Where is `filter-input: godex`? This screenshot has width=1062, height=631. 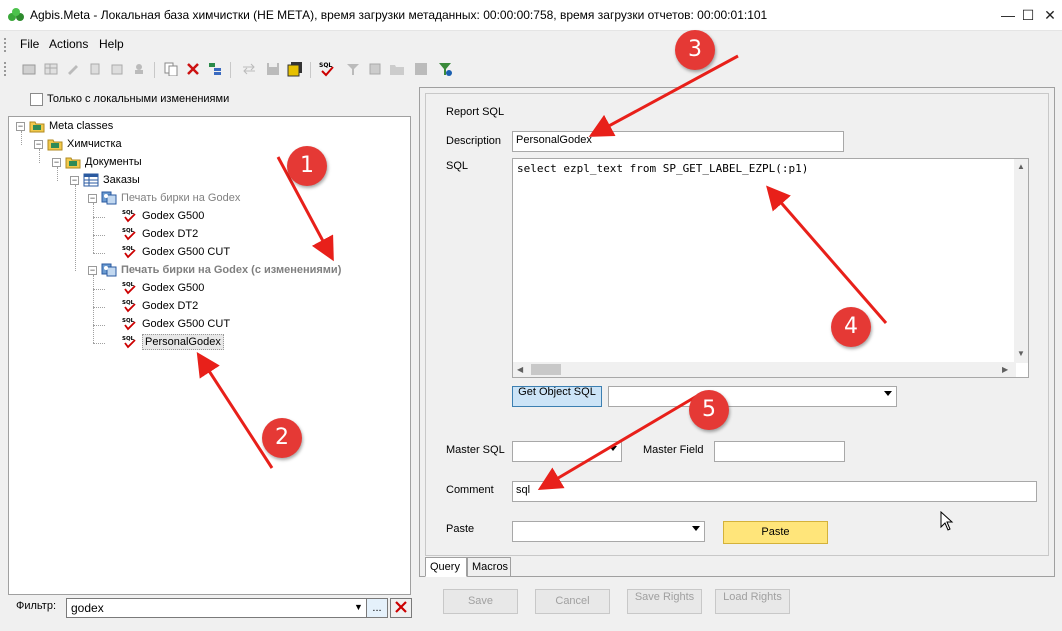
filter-input: godex is located at coordinates (223, 608).